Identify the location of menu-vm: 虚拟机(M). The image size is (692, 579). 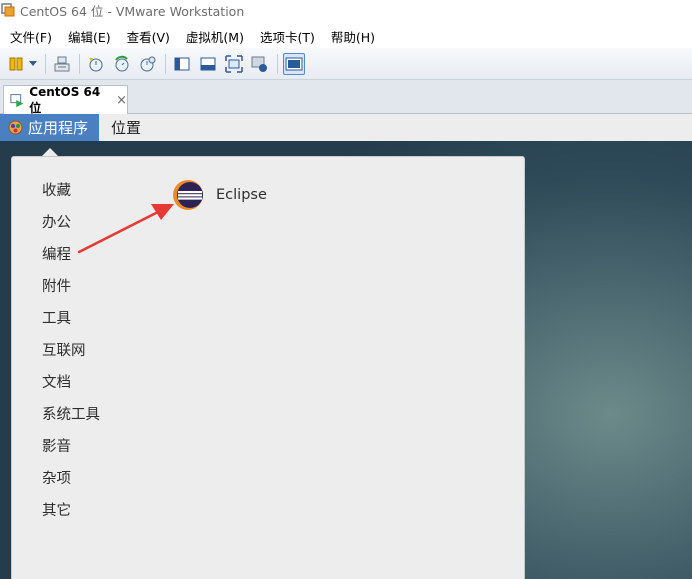
(213, 36).